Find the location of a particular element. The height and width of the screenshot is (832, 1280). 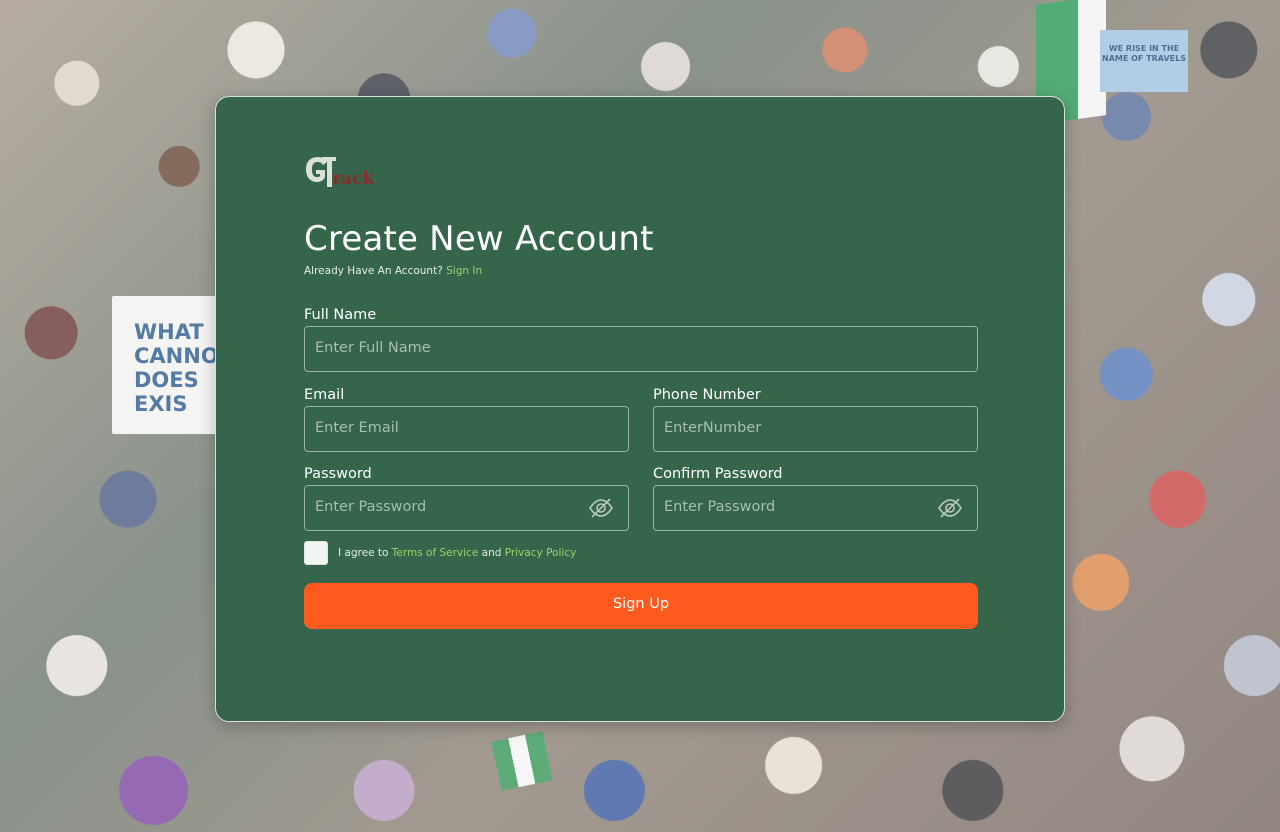

phone-label: Phone Number is located at coordinates (707, 395).